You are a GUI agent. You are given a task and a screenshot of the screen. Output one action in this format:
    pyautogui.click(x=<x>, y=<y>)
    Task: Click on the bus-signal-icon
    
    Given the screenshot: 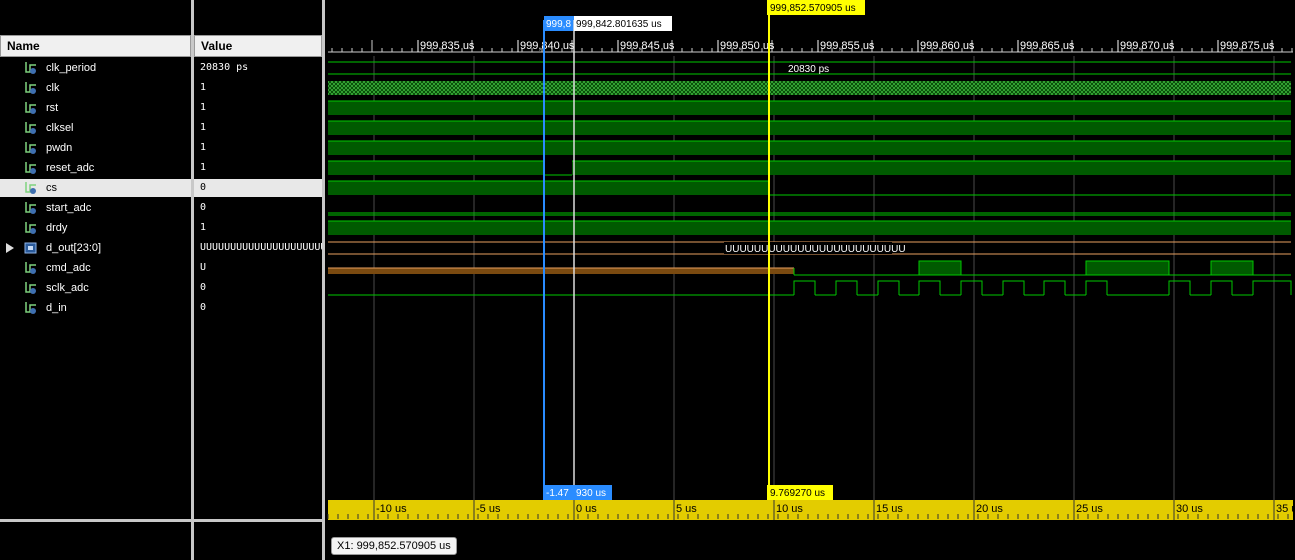 What is the action you would take?
    pyautogui.click(x=31, y=248)
    